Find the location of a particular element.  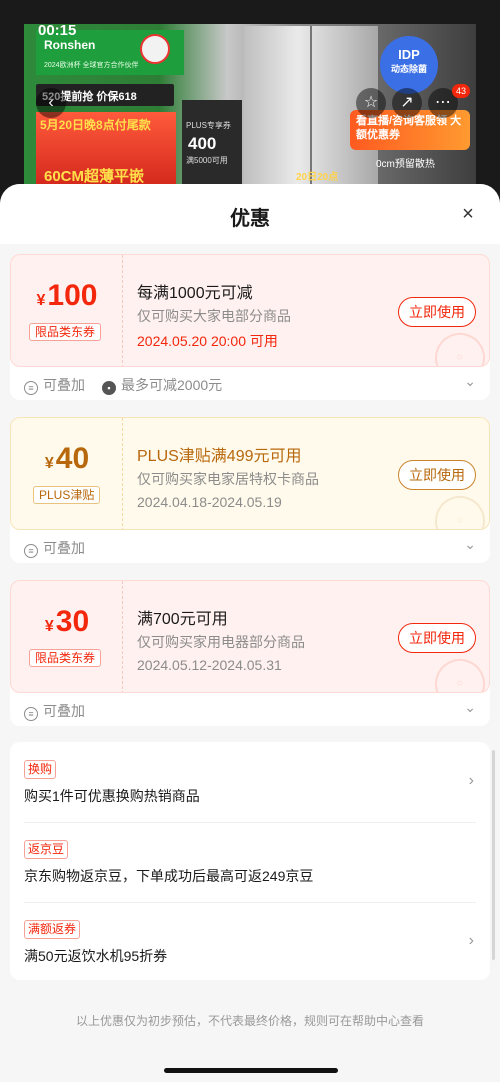

coupon-footer: ≡ 可叠加 ▪ 最多可减2000元 ⌄ is located at coordinates (250, 383).